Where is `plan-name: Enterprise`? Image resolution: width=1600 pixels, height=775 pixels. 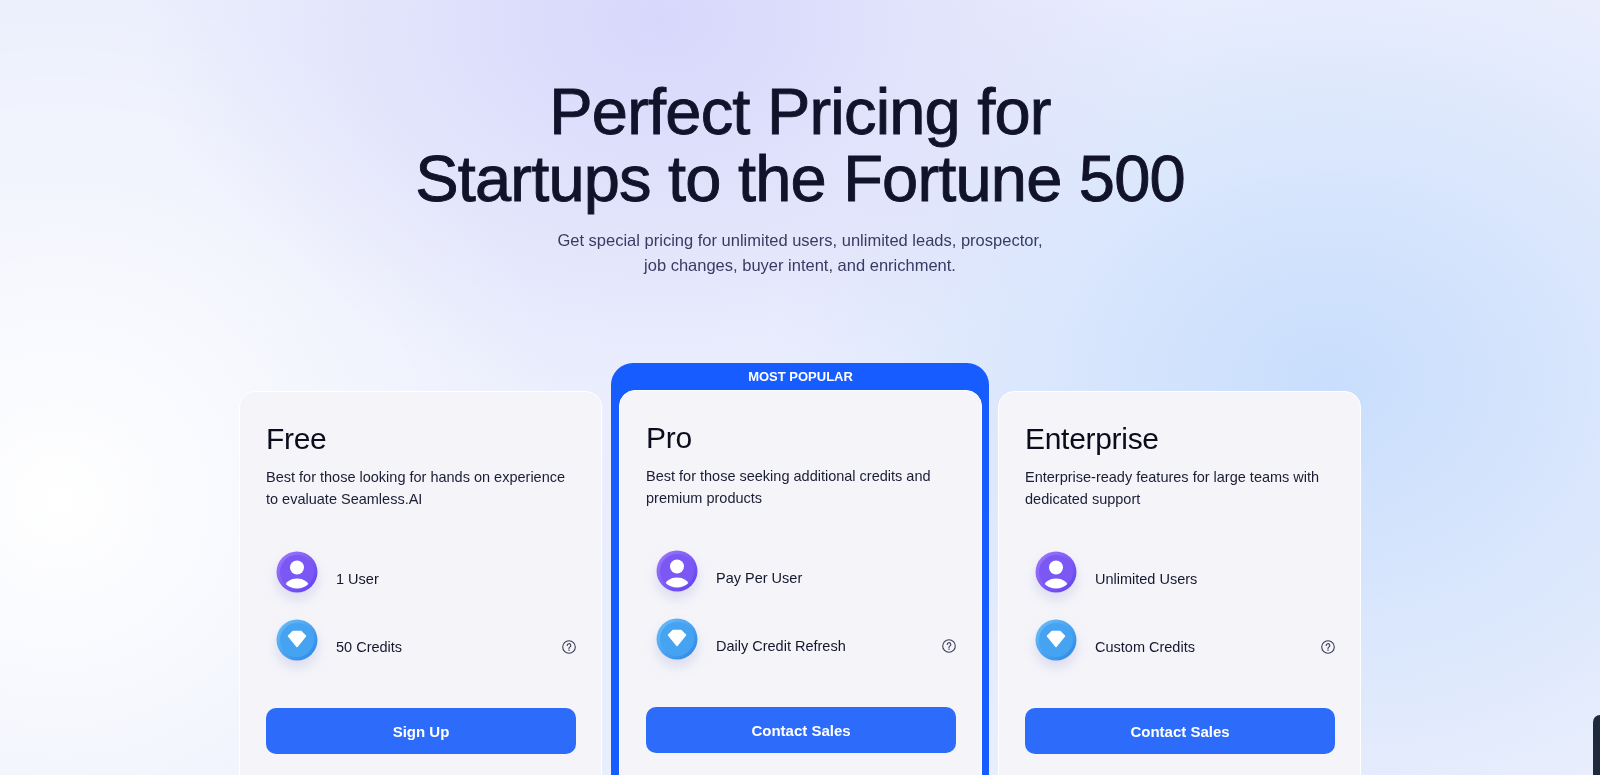
plan-name: Enterprise is located at coordinates (1092, 439).